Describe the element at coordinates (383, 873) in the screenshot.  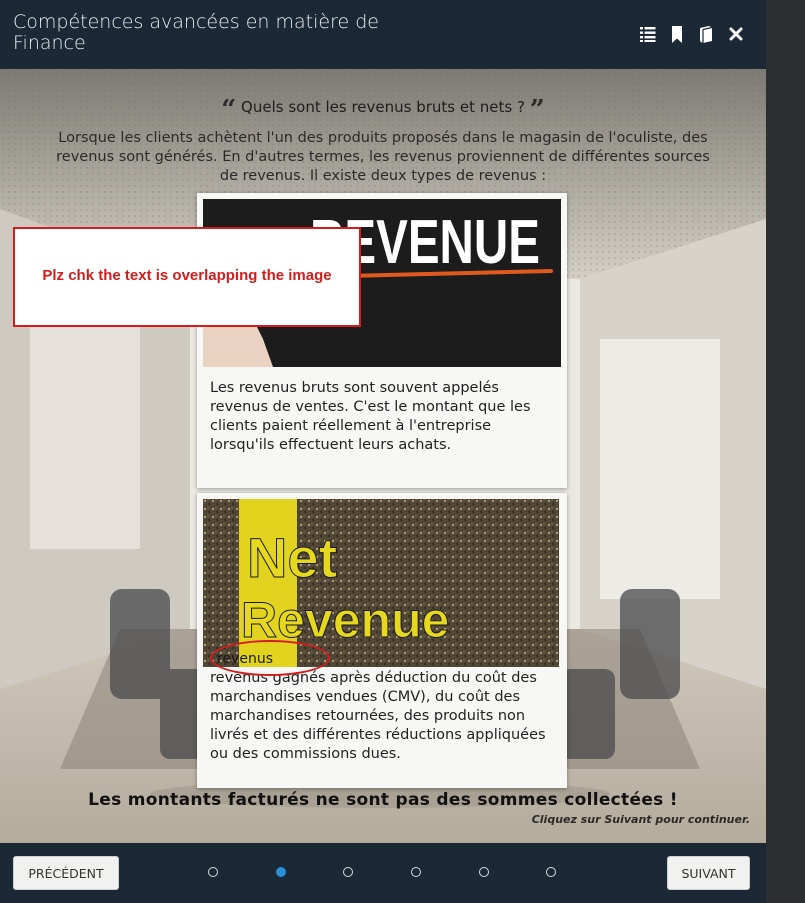
I see `navigation-bar: PRÉCÉDENT SUIVANT` at that location.